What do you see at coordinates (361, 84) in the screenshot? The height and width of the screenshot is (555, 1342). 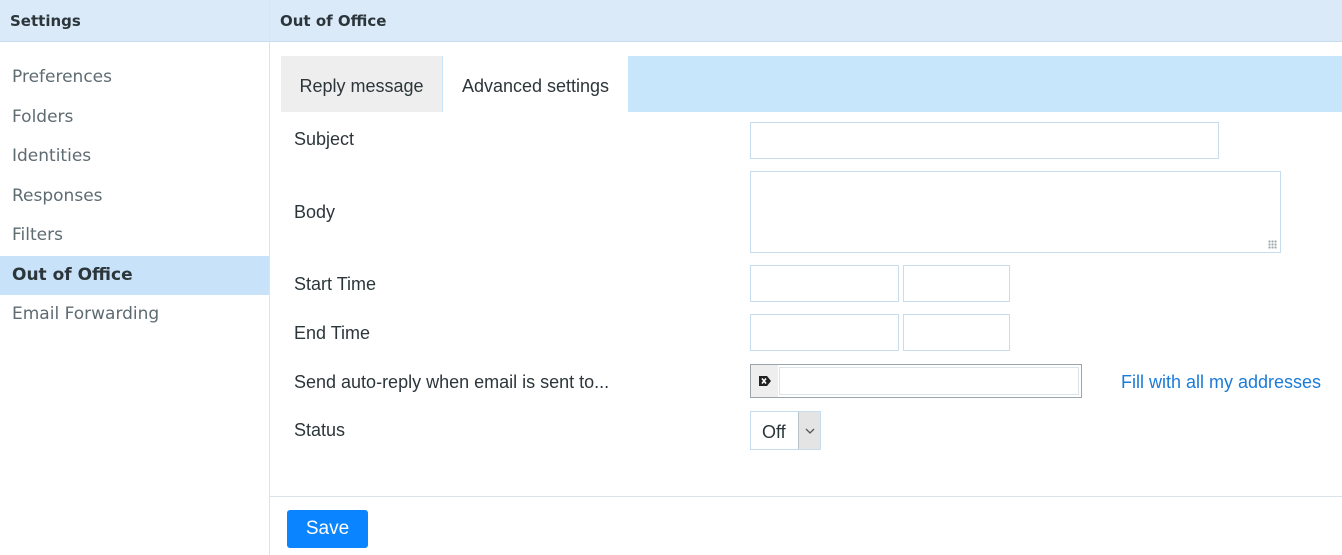 I see `tab-reply-message: Reply message` at bounding box center [361, 84].